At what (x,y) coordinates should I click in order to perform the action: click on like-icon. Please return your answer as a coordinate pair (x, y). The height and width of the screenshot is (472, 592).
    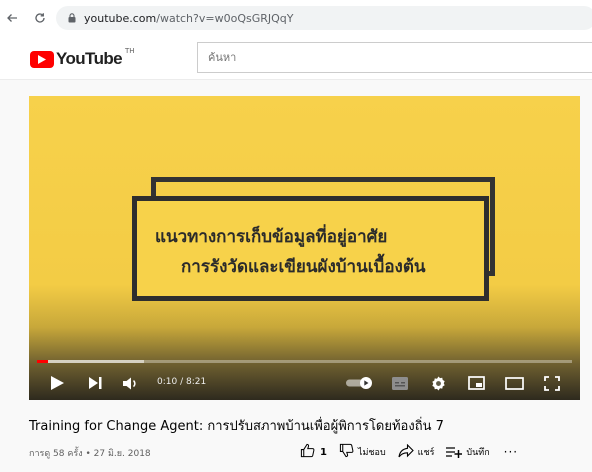
    Looking at the image, I should click on (307, 452).